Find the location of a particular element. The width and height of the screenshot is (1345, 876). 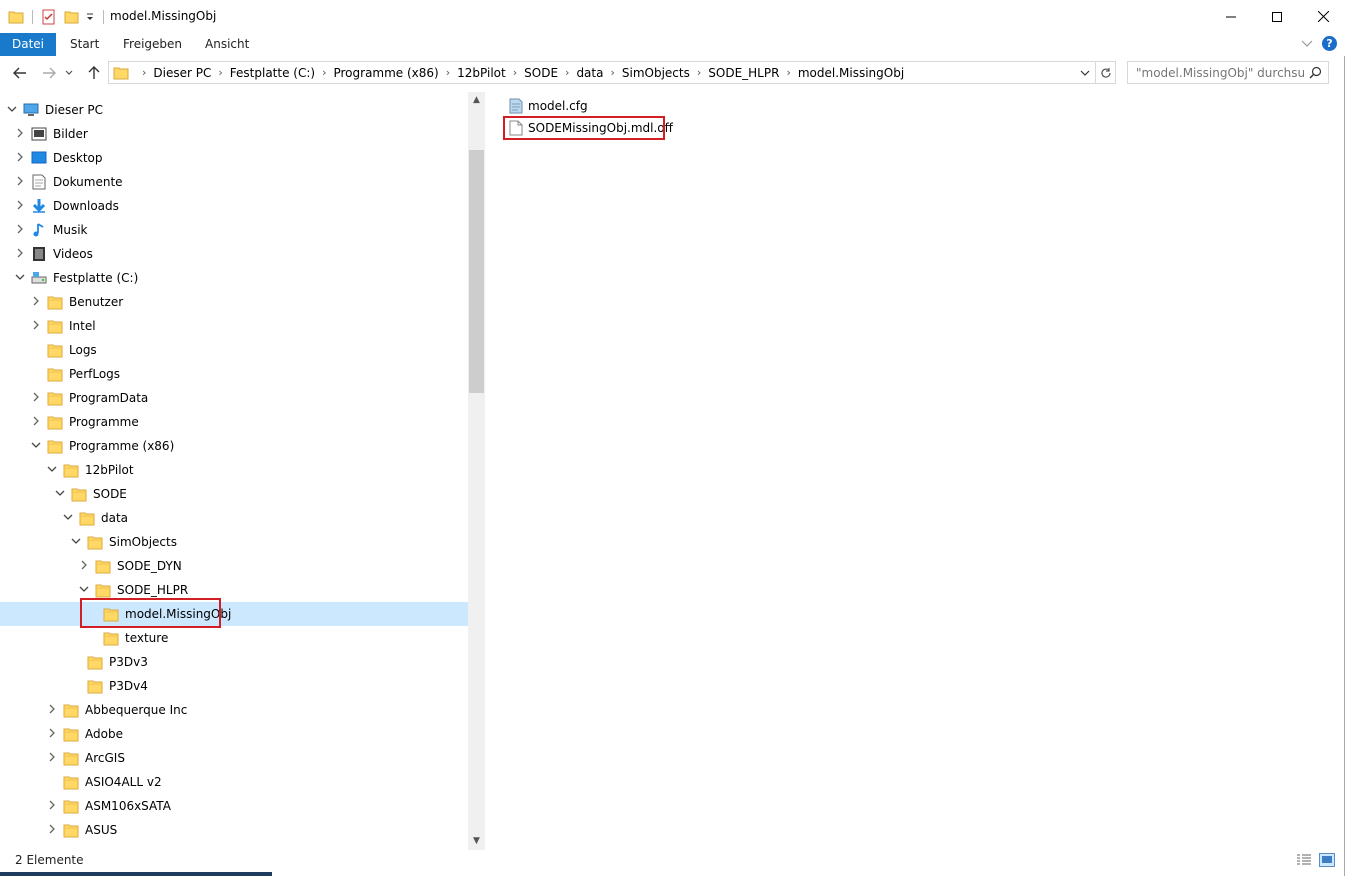

large-icons-view-icon is located at coordinates (1327, 860).